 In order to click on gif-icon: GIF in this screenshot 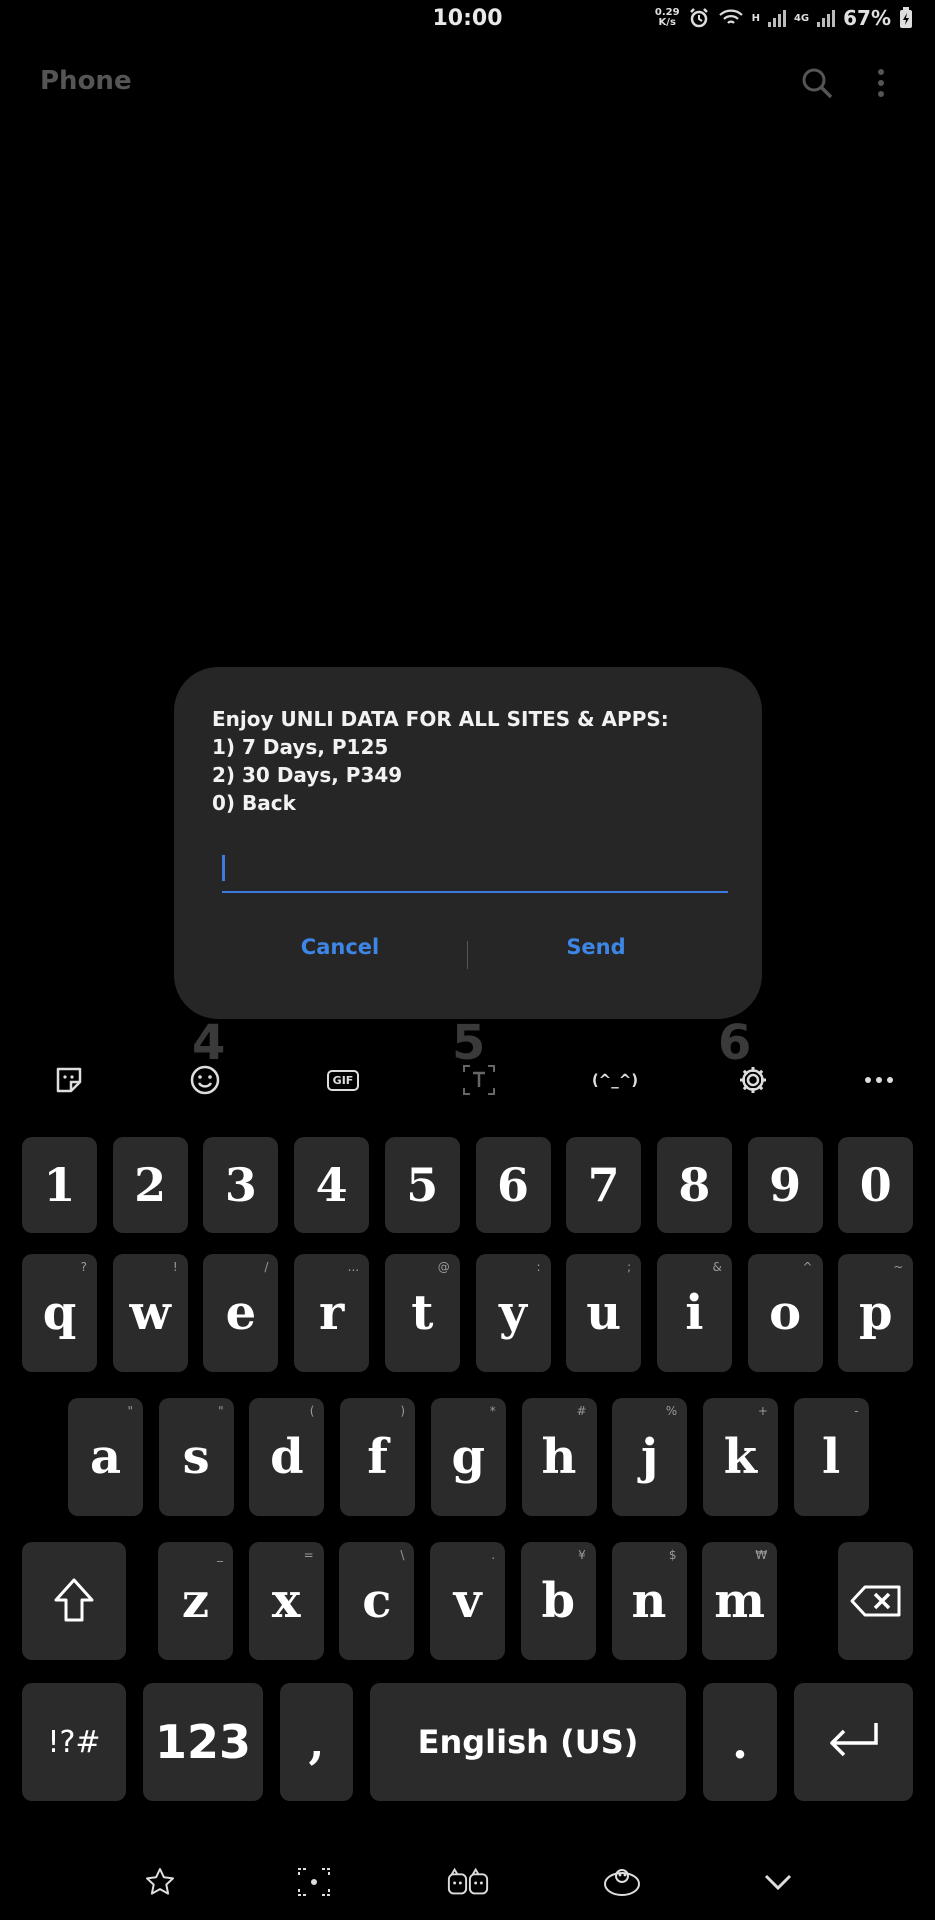, I will do `click(343, 1080)`.